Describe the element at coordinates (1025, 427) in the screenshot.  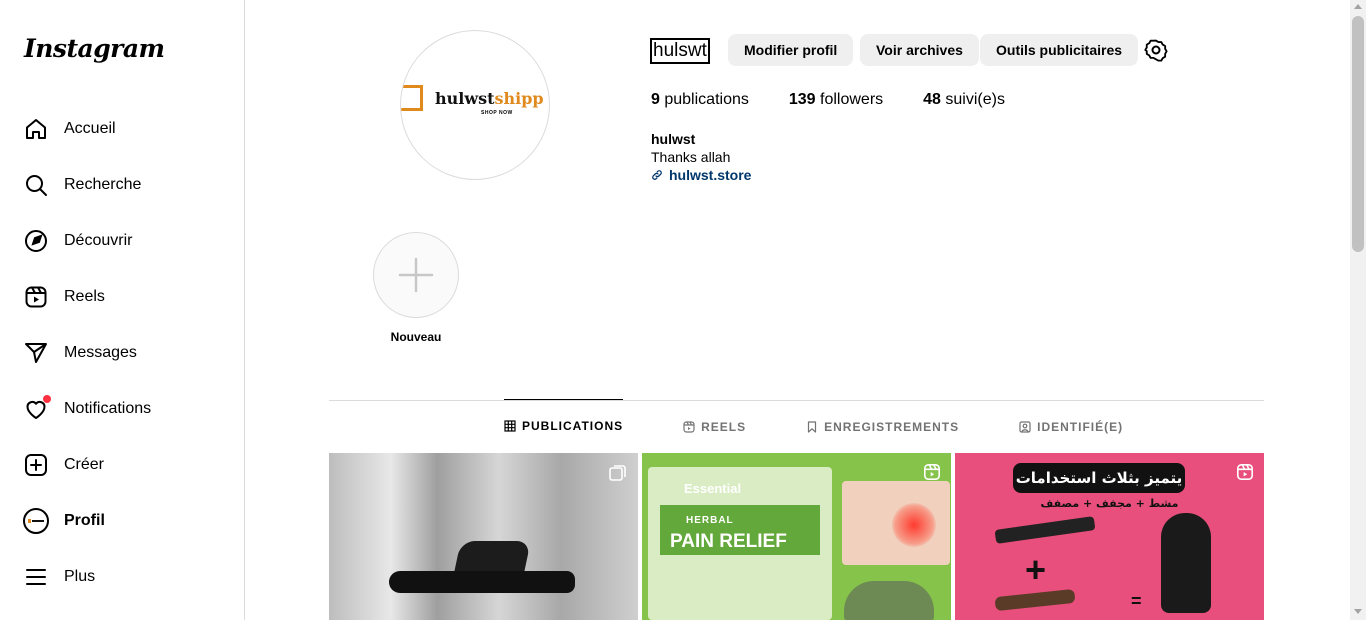
I see `tag-icon` at that location.